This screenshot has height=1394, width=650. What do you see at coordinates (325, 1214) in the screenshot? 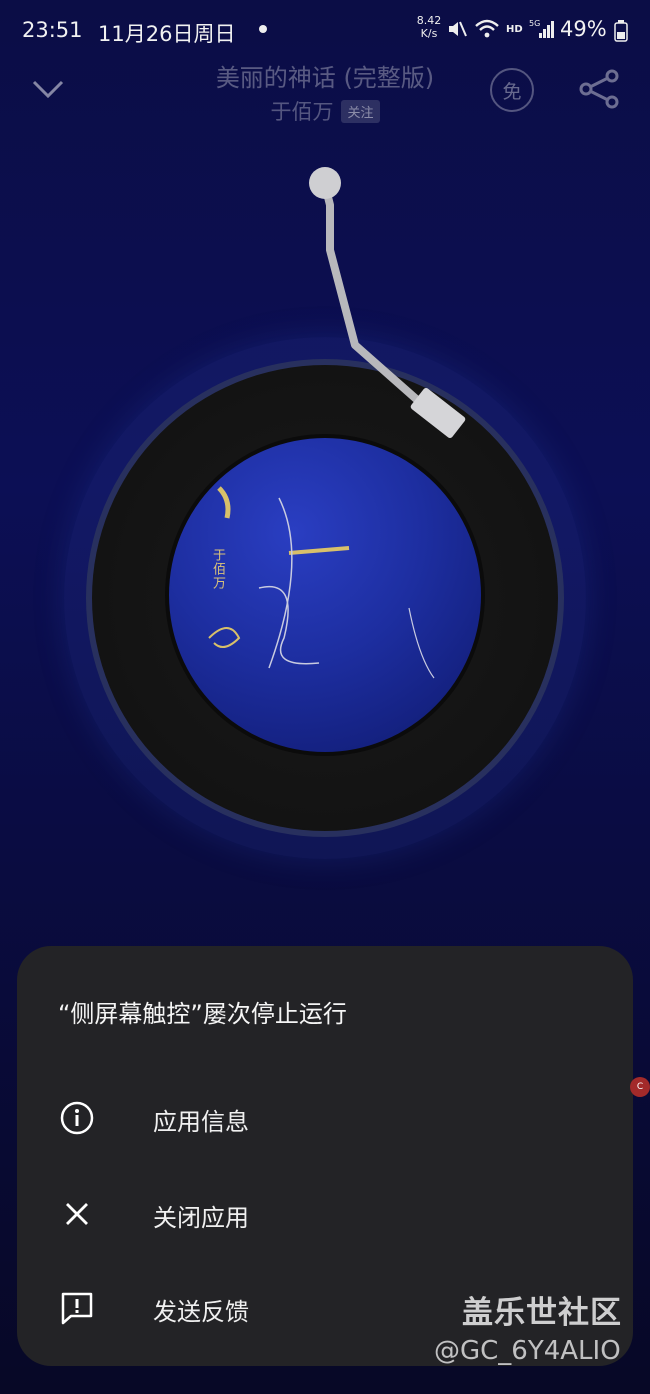
I see `close-app-option: 关闭应用` at bounding box center [325, 1214].